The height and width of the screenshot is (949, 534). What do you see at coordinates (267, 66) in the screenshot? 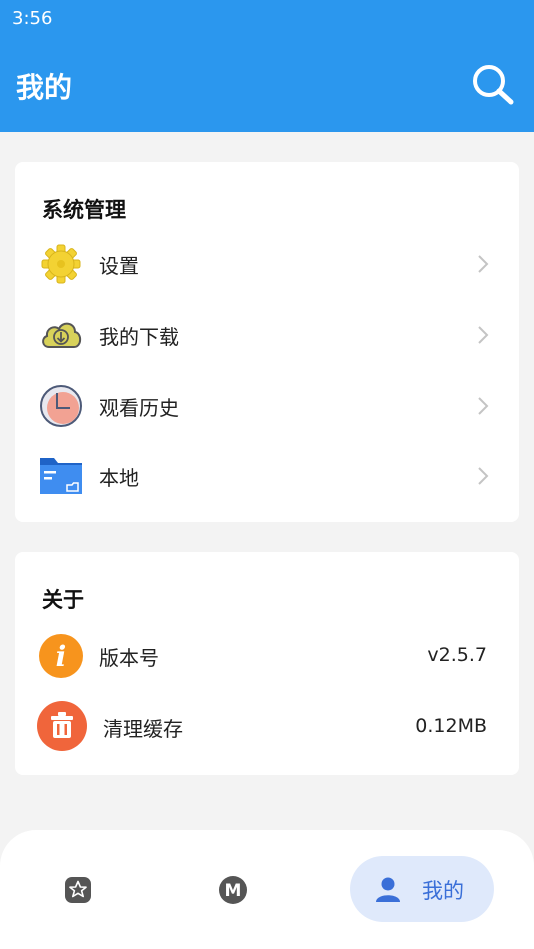
I see `app-header: 3:56 我的` at bounding box center [267, 66].